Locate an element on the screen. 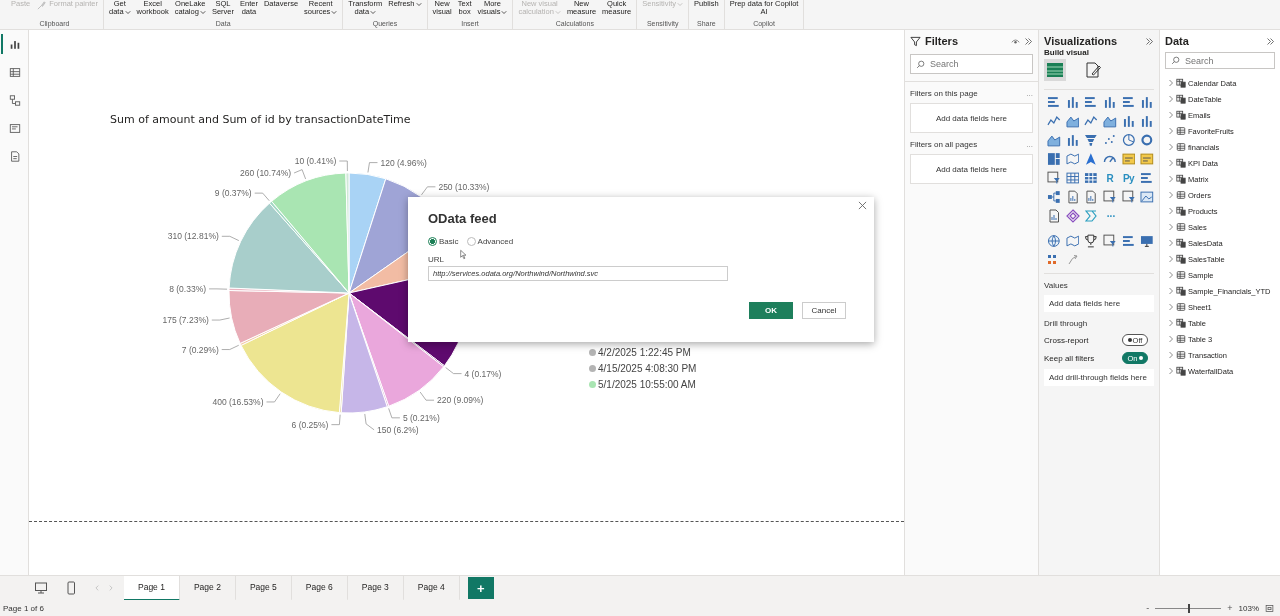  chart-title: Sum of amount and Sum of id by transactionDateTime is located at coordinates (260, 119).